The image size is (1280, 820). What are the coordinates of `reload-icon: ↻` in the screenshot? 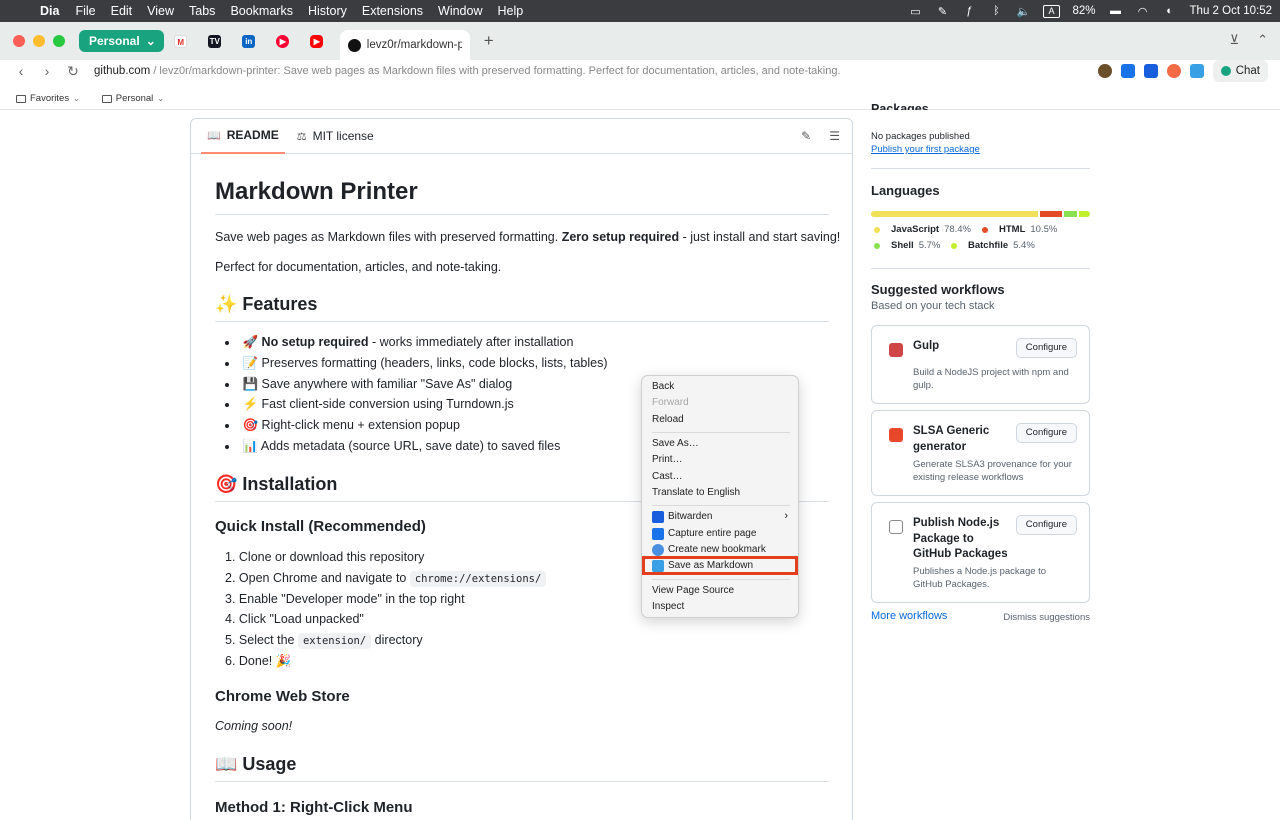 It's located at (73, 71).